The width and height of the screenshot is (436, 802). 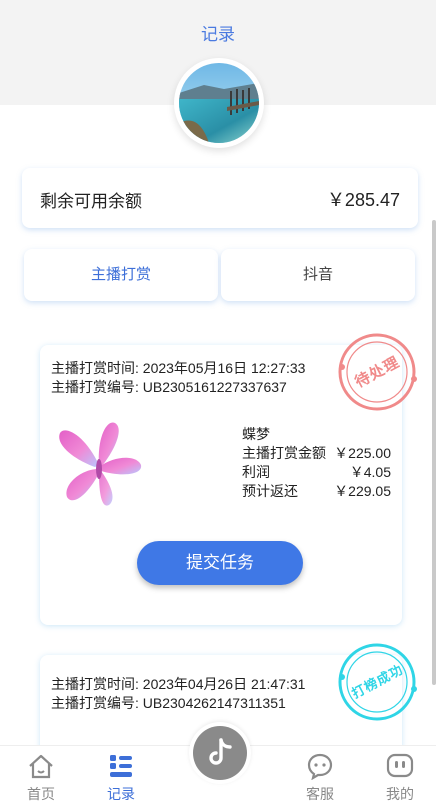 What do you see at coordinates (100, 464) in the screenshot?
I see `butterfly-gift-icon` at bounding box center [100, 464].